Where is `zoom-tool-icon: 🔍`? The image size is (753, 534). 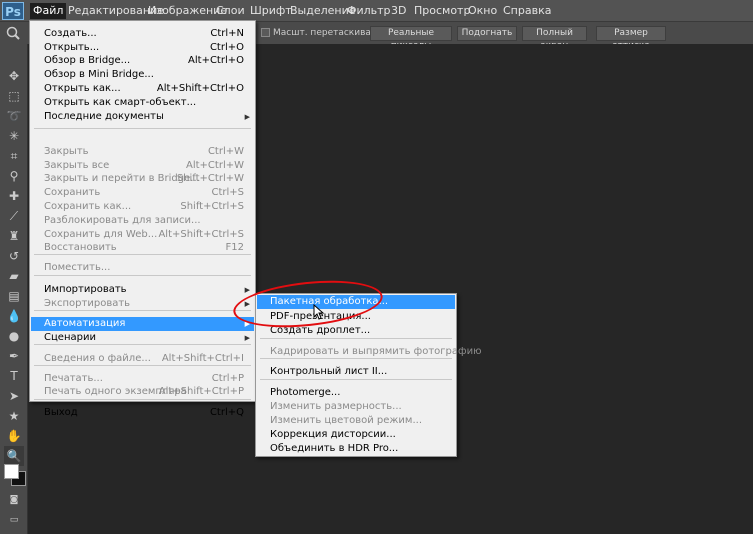 zoom-tool-icon: 🔍 is located at coordinates (14, 456).